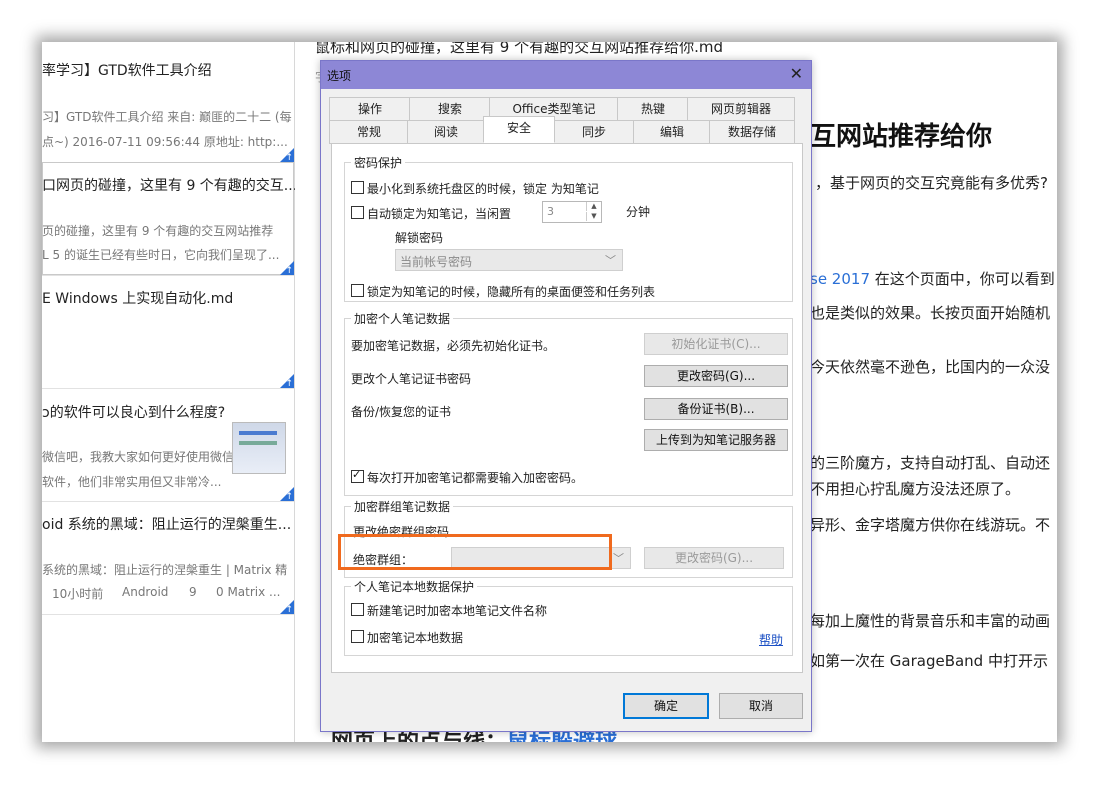 This screenshot has width=1099, height=785. What do you see at coordinates (167, 117) in the screenshot?
I see `note-snippet: 习】GTD软件工具介绍 来自: 巅匪的二十二 (每` at bounding box center [167, 117].